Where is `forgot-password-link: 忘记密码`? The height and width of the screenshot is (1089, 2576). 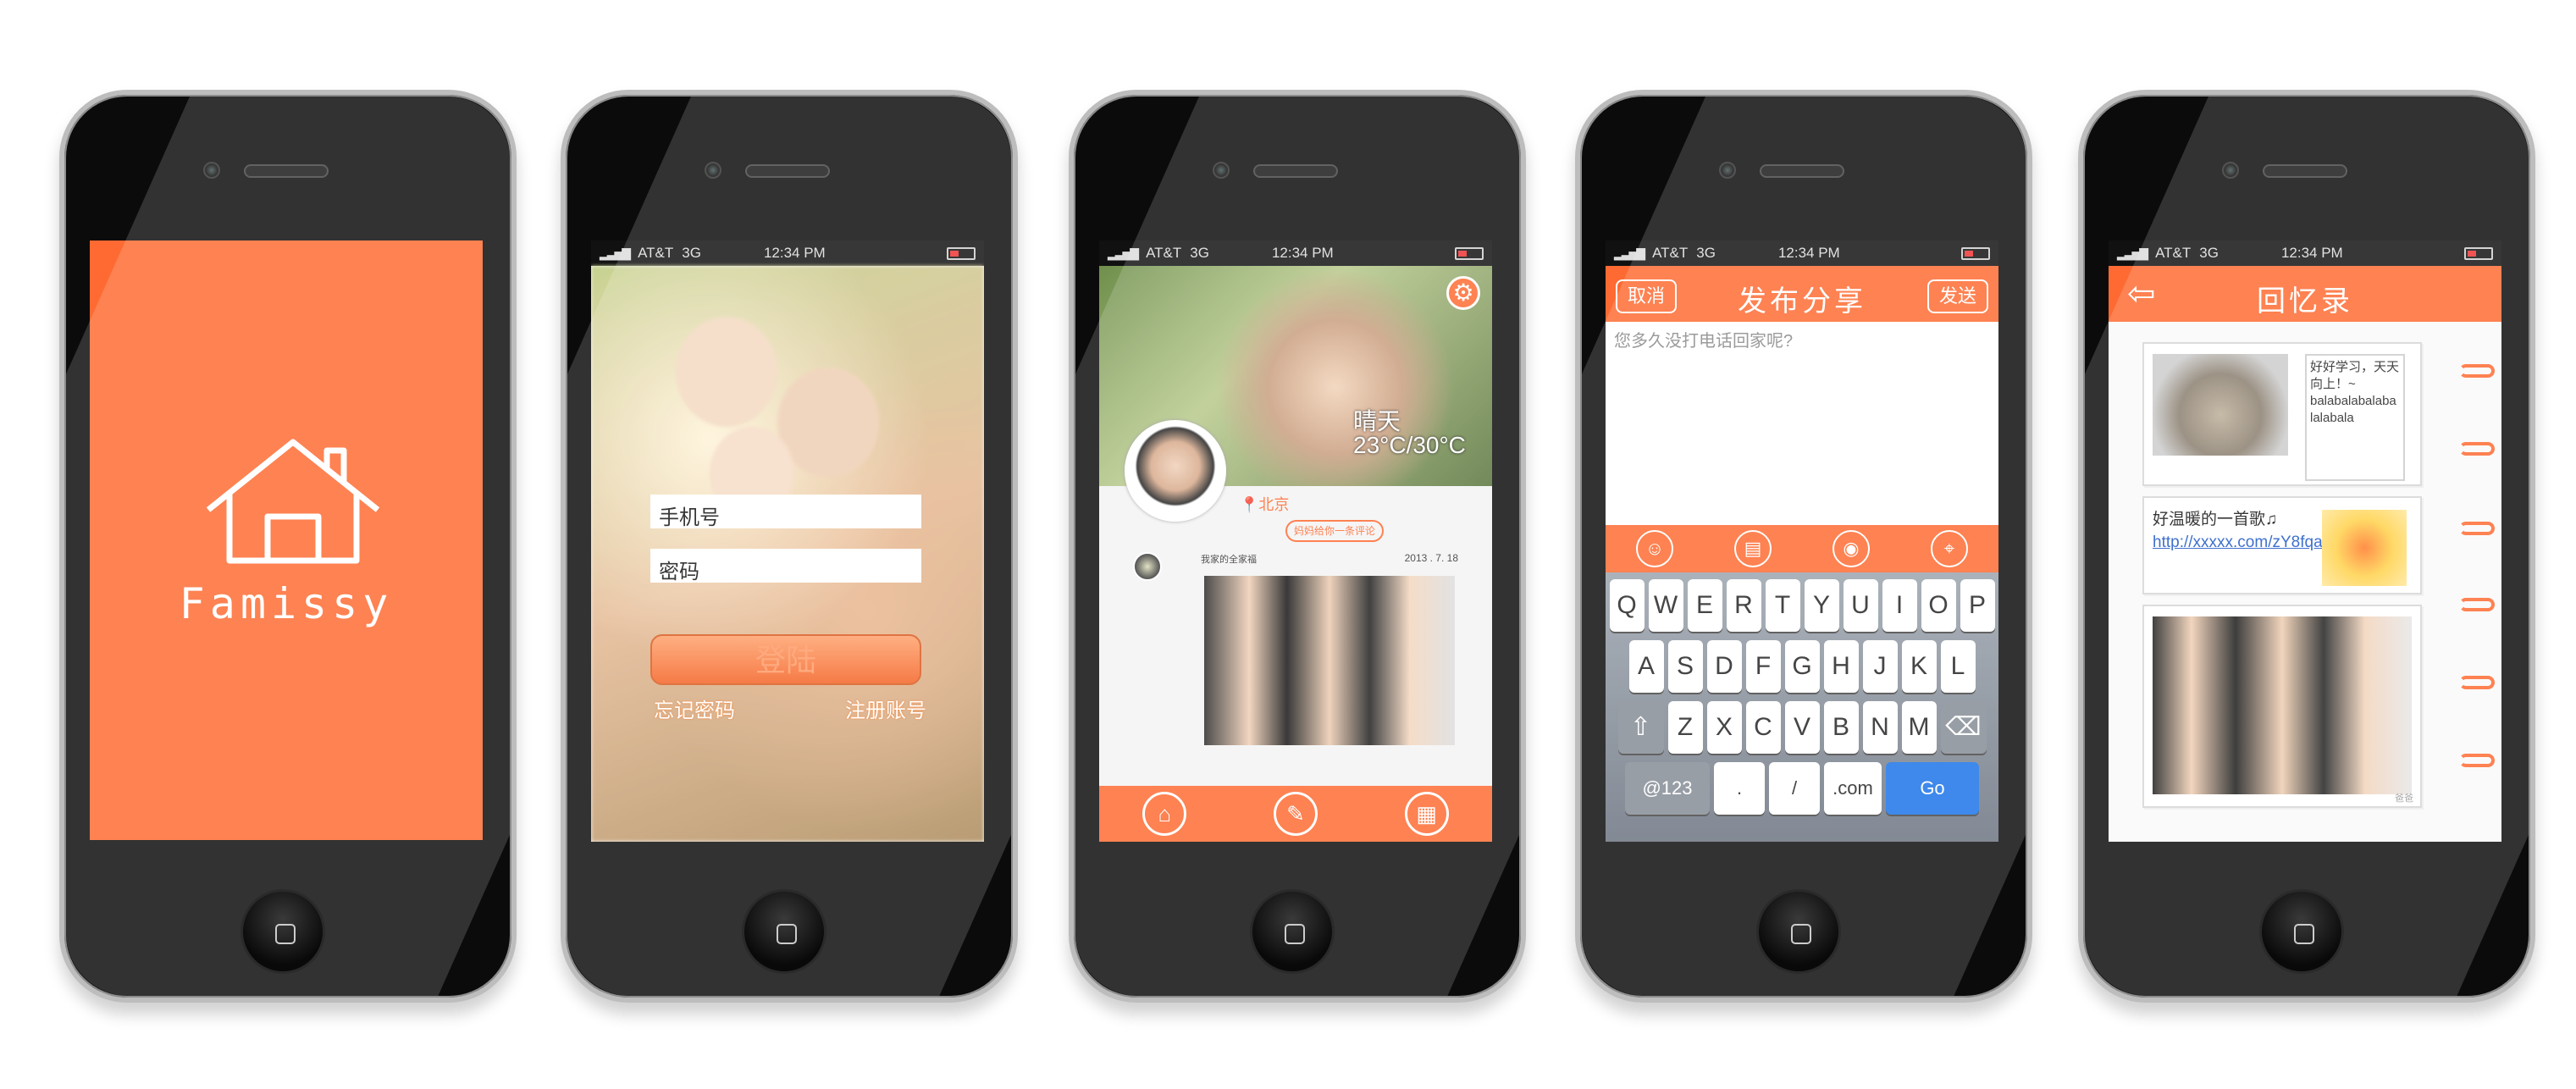 forgot-password-link: 忘记密码 is located at coordinates (694, 708).